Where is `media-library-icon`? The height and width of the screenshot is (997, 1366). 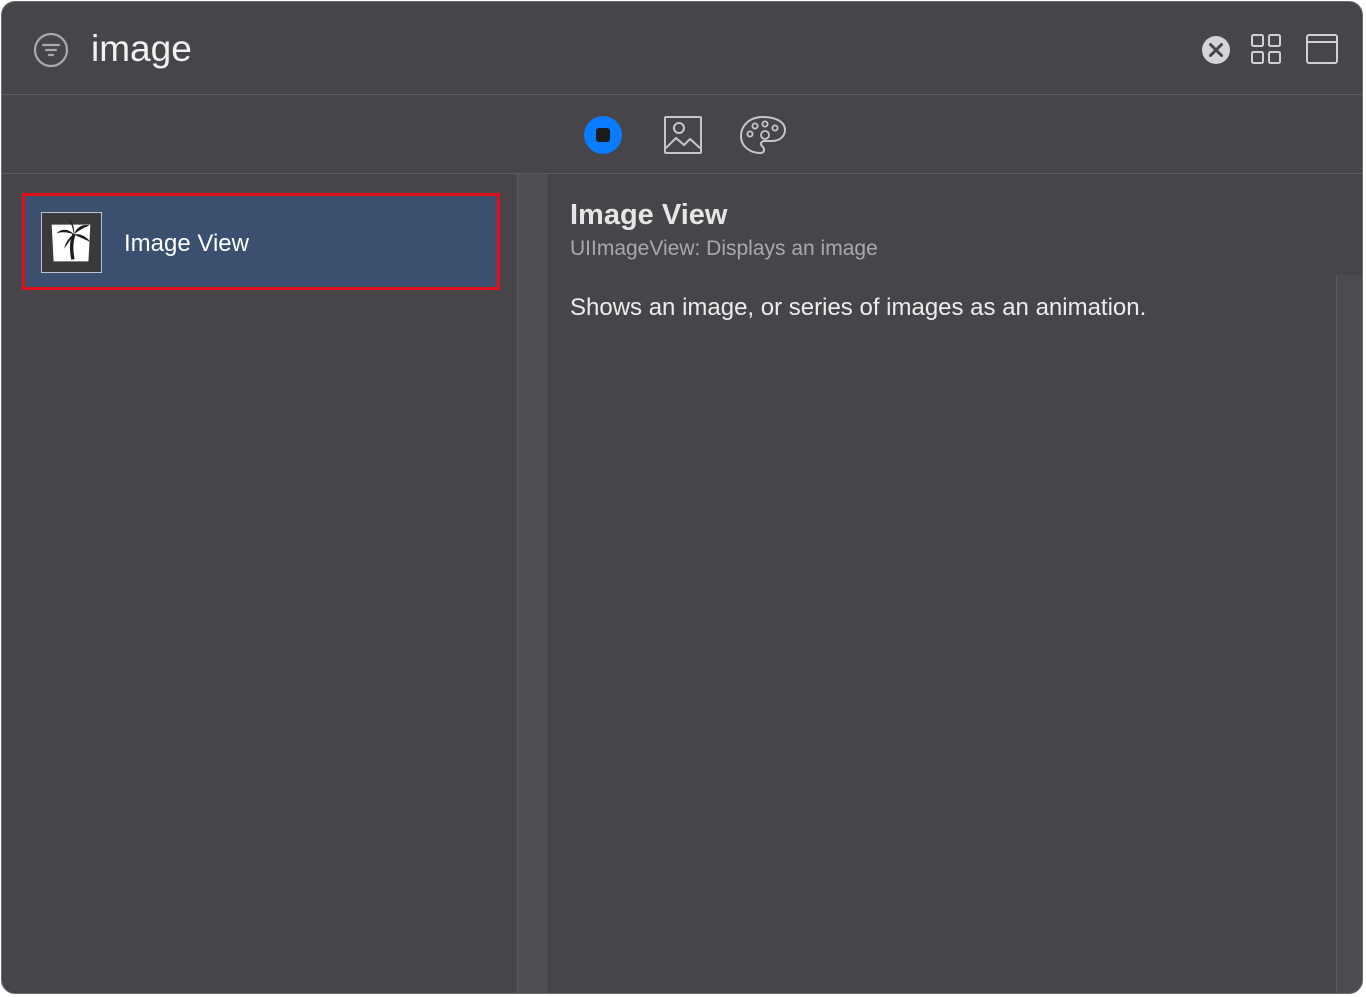 media-library-icon is located at coordinates (683, 135).